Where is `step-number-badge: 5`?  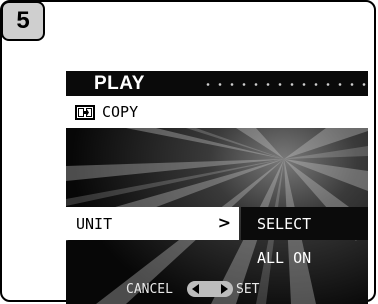
step-number-badge: 5 is located at coordinates (23, 21).